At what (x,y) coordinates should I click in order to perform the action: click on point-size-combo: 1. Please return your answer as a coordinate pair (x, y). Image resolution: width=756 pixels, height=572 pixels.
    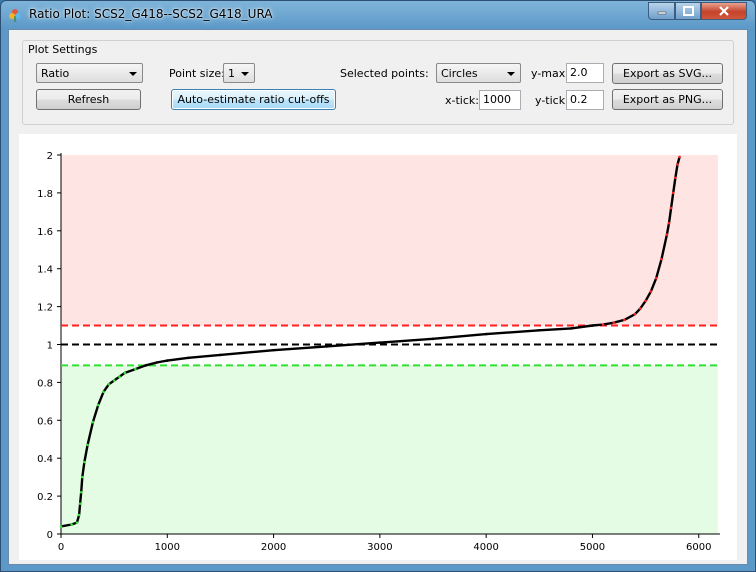
    Looking at the image, I should click on (239, 73).